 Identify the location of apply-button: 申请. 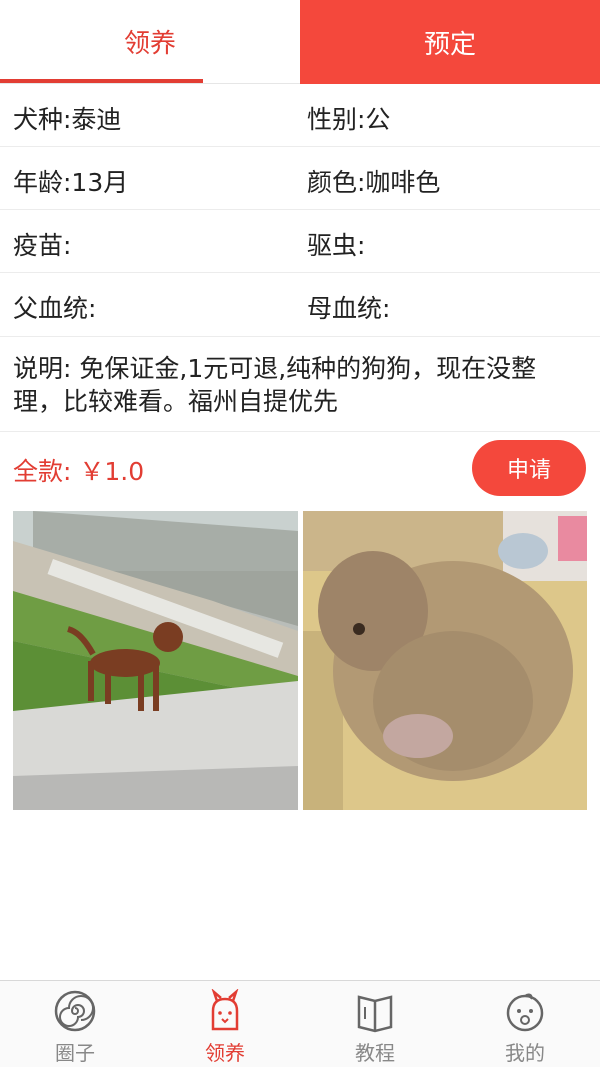
(529, 468).